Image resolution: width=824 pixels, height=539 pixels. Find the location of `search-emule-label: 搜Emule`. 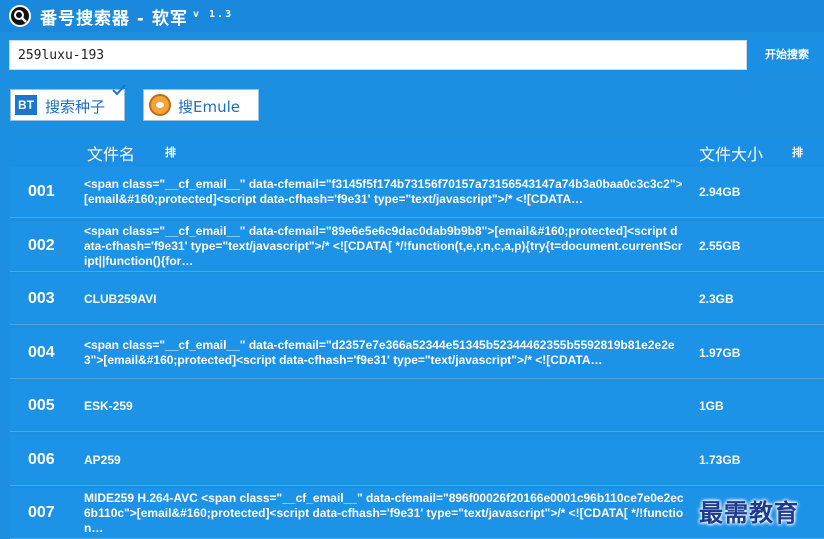

search-emule-label: 搜Emule is located at coordinates (209, 107).